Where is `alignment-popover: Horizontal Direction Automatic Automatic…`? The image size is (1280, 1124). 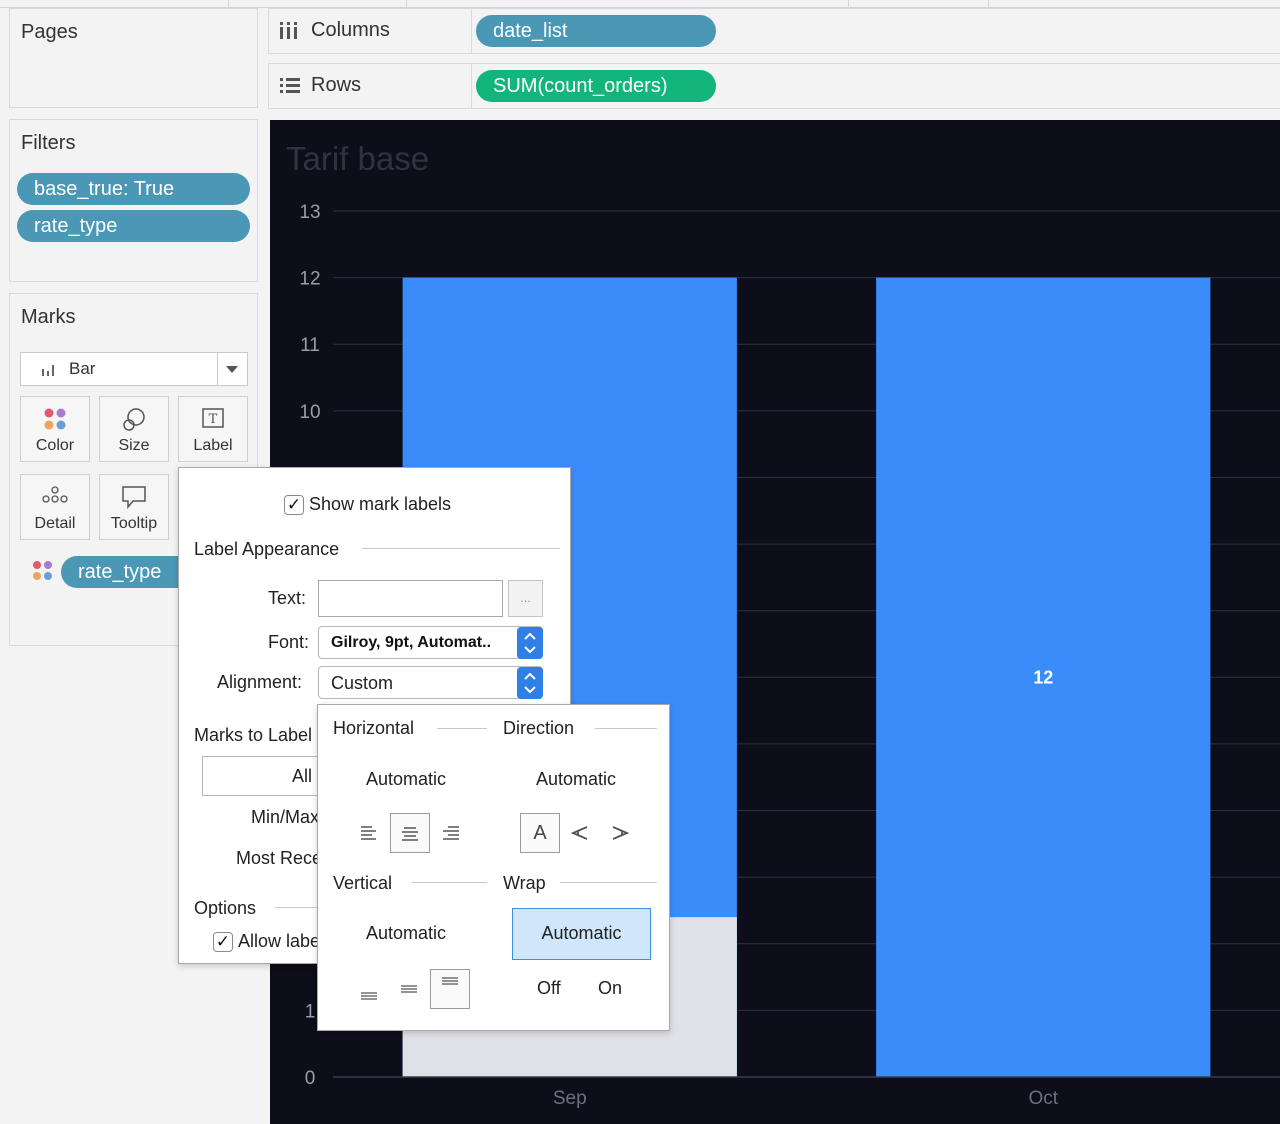
alignment-popover: Horizontal Direction Automatic Automatic… is located at coordinates (493, 867).